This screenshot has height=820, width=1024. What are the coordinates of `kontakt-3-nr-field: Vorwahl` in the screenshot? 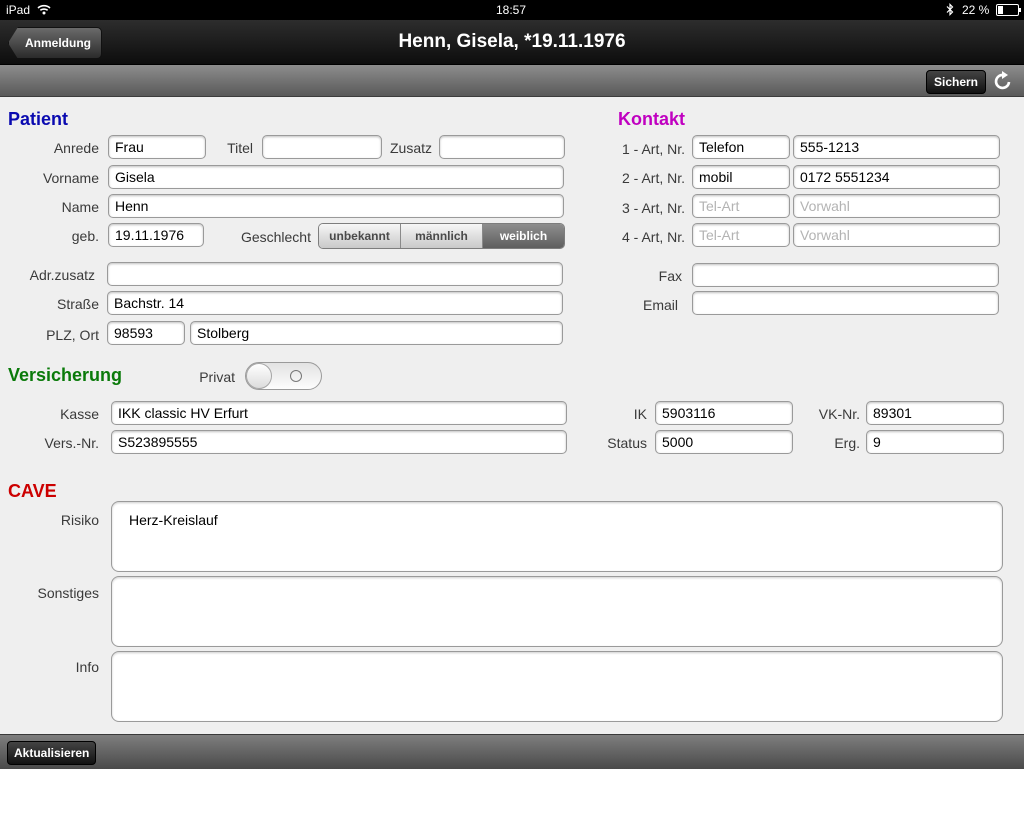 It's located at (896, 206).